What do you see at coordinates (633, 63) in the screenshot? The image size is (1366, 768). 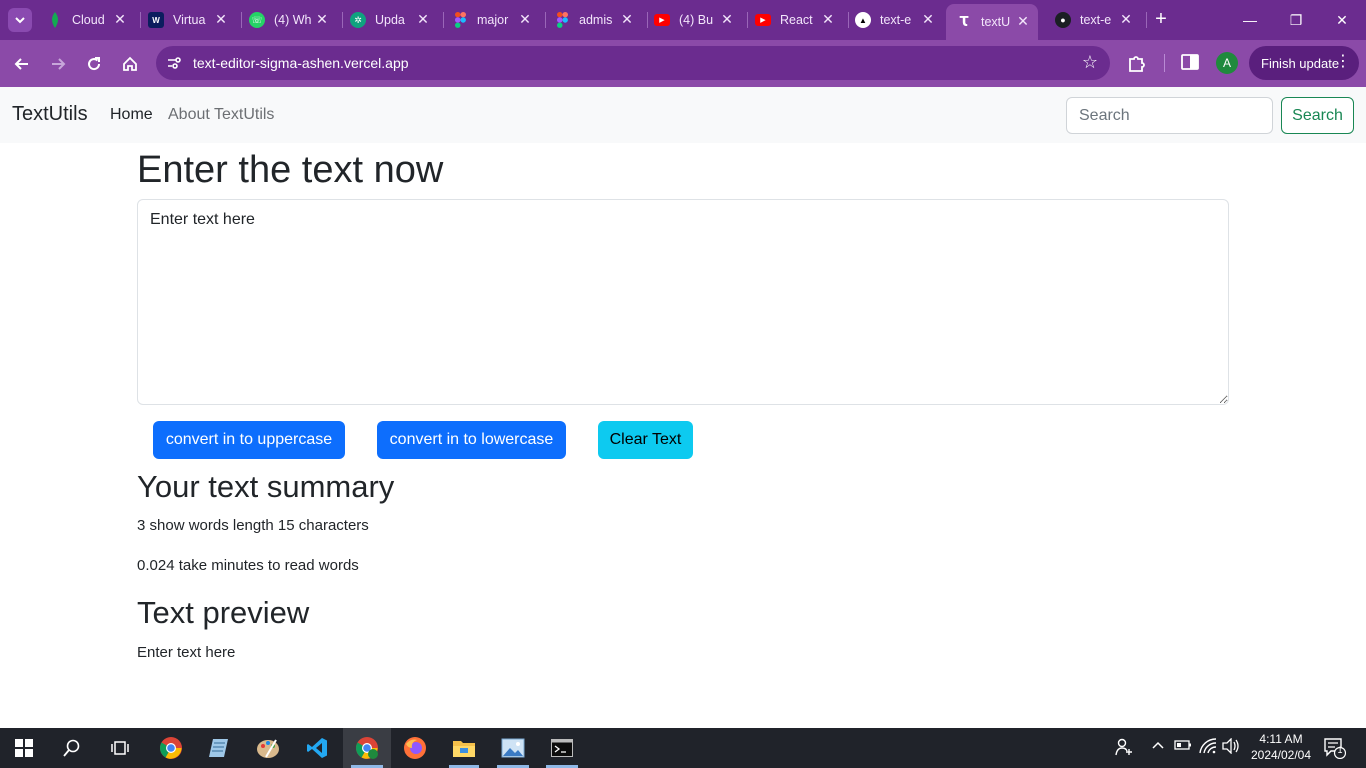 I see `address-bar: text-editor-sigma-ashen.vercel.app ☆` at bounding box center [633, 63].